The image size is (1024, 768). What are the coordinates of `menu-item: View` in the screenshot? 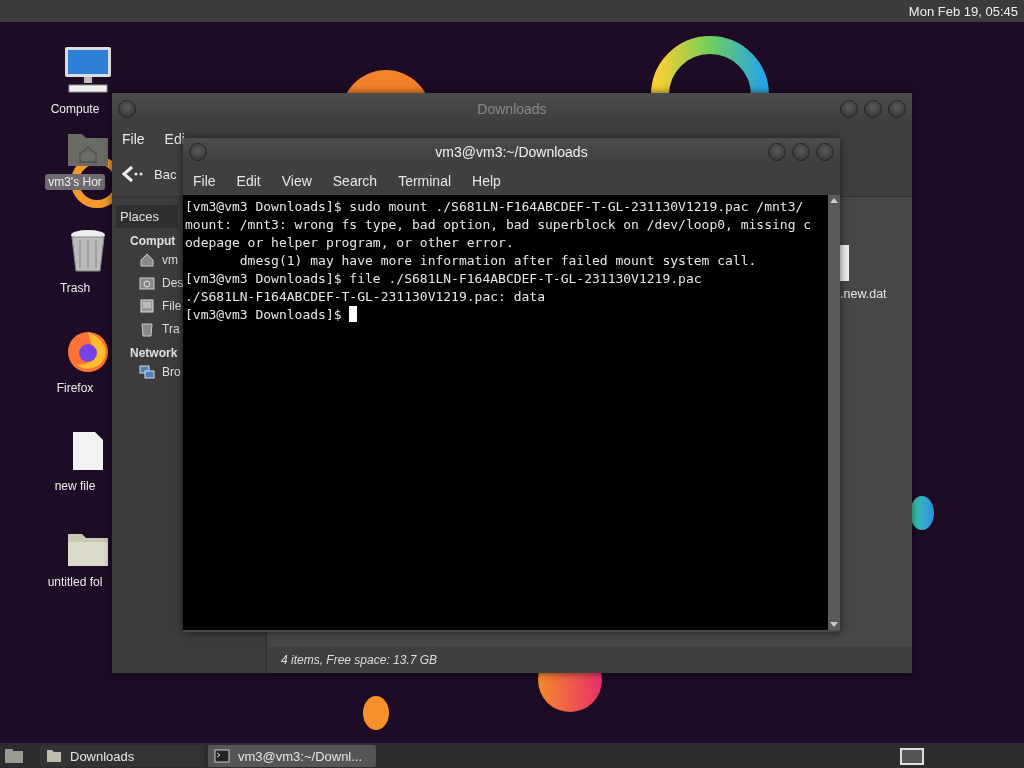 It's located at (296, 180).